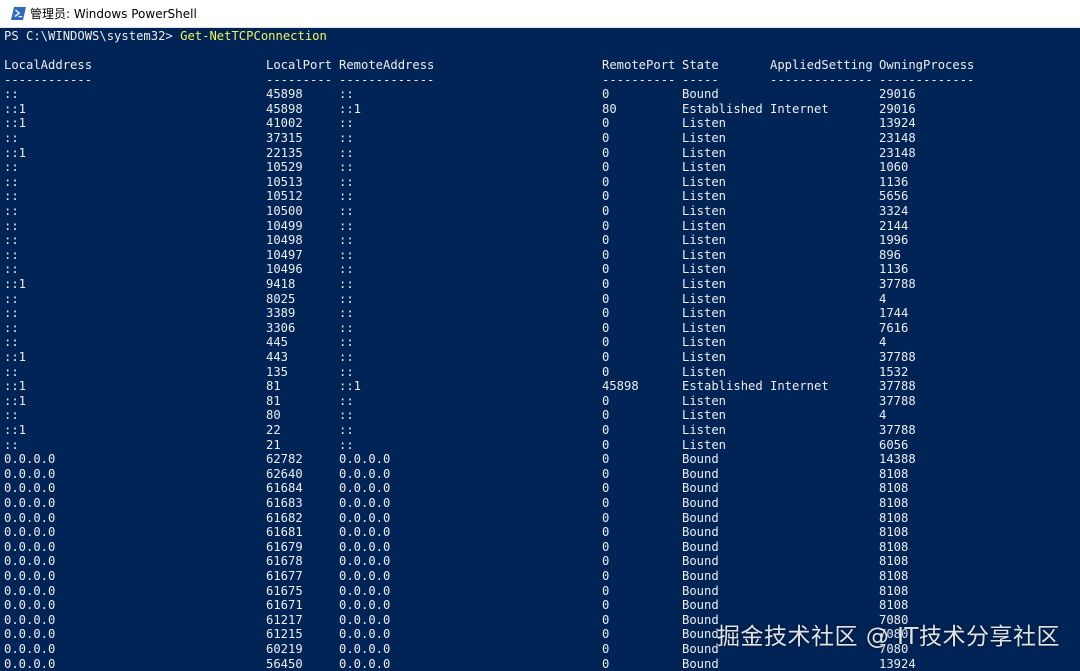 This screenshot has width=1080, height=671. Describe the element at coordinates (299, 65) in the screenshot. I see `local-port-cell: LocalPort` at that location.